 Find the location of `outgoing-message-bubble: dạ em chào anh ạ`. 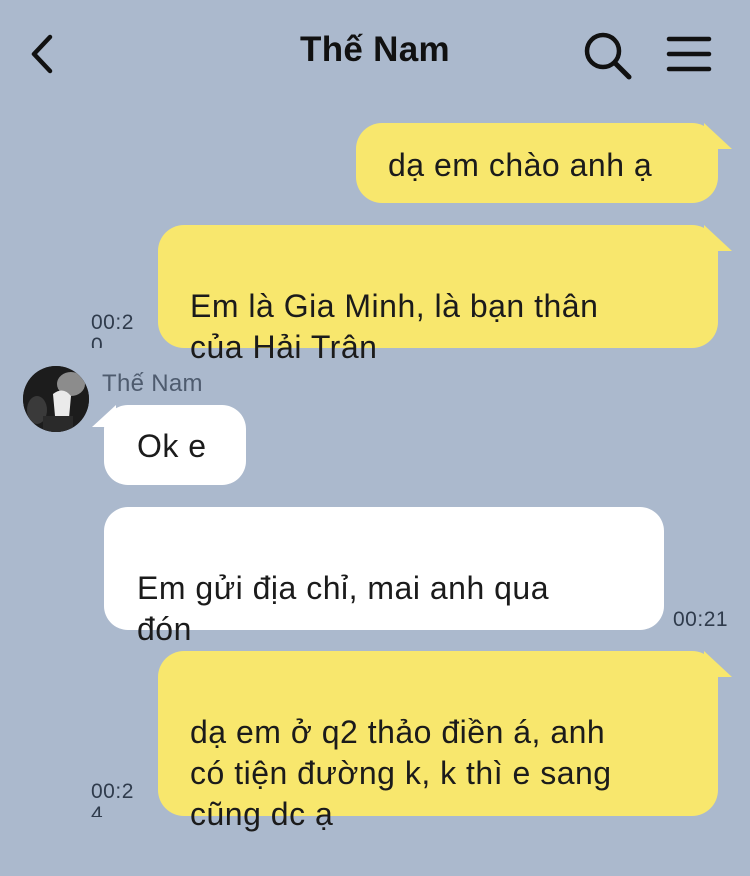

outgoing-message-bubble: dạ em chào anh ạ is located at coordinates (537, 163).